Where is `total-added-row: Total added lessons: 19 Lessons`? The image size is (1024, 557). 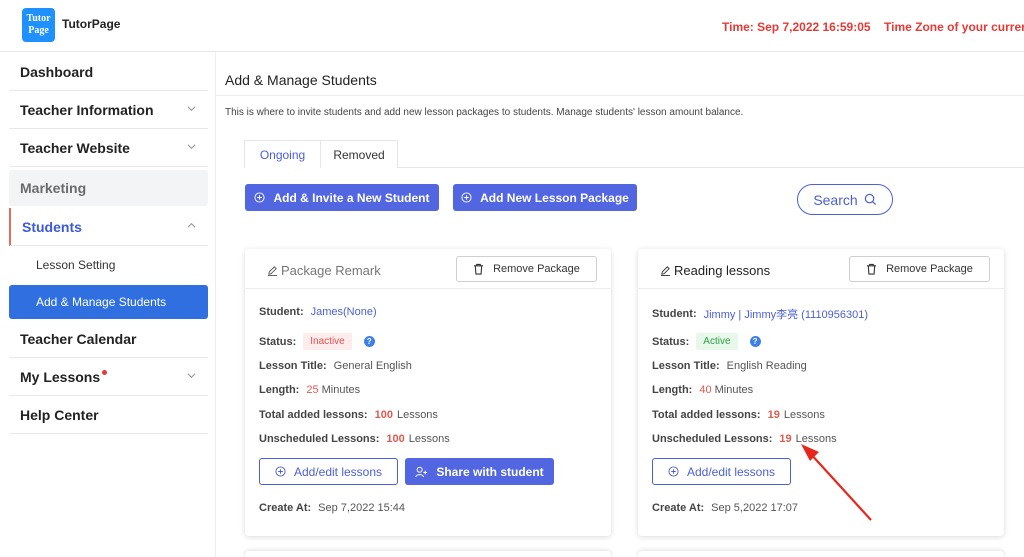
total-added-row: Total added lessons: 19 Lessons is located at coordinates (738, 415).